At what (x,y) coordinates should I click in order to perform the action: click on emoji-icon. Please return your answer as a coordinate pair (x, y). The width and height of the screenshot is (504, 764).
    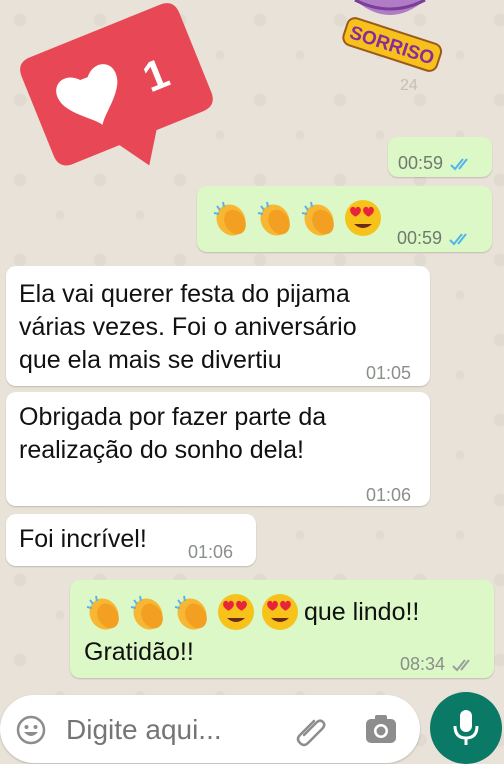
    Looking at the image, I should click on (31, 730).